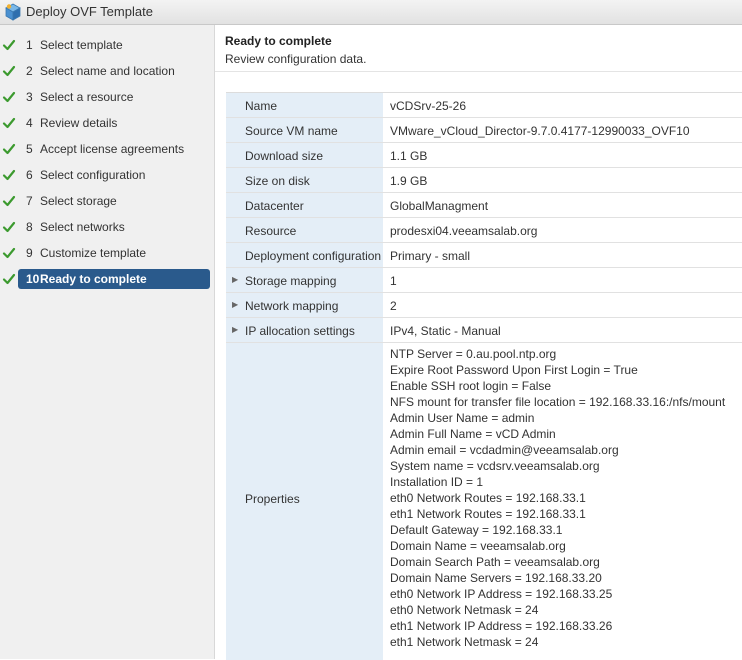  I want to click on step-number: 6, so click(29, 175).